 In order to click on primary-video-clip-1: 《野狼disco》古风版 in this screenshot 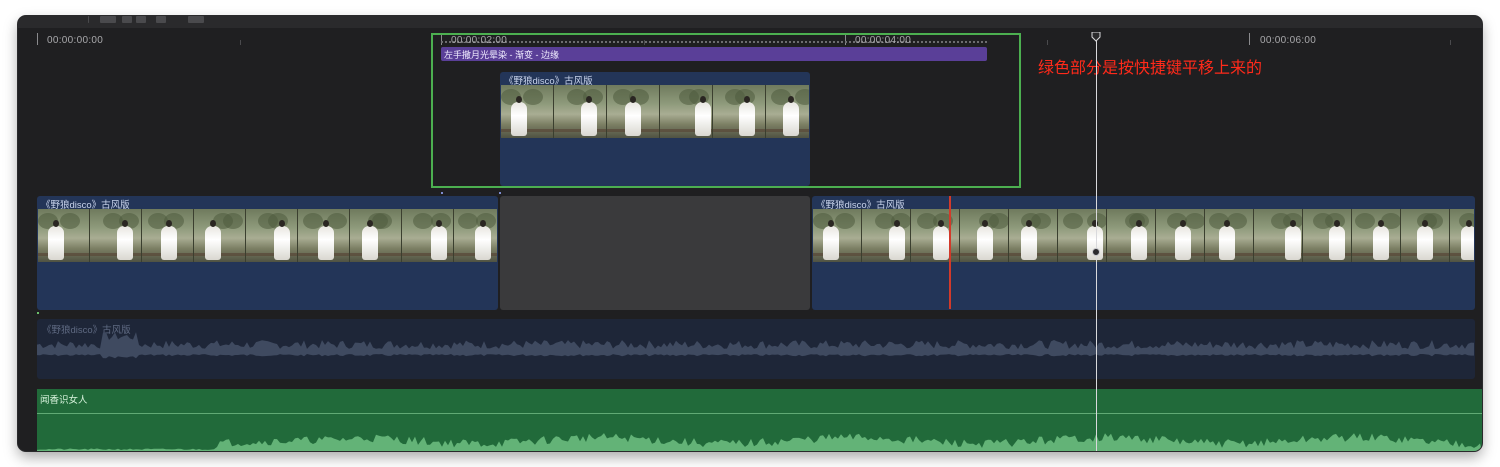, I will do `click(267, 253)`.